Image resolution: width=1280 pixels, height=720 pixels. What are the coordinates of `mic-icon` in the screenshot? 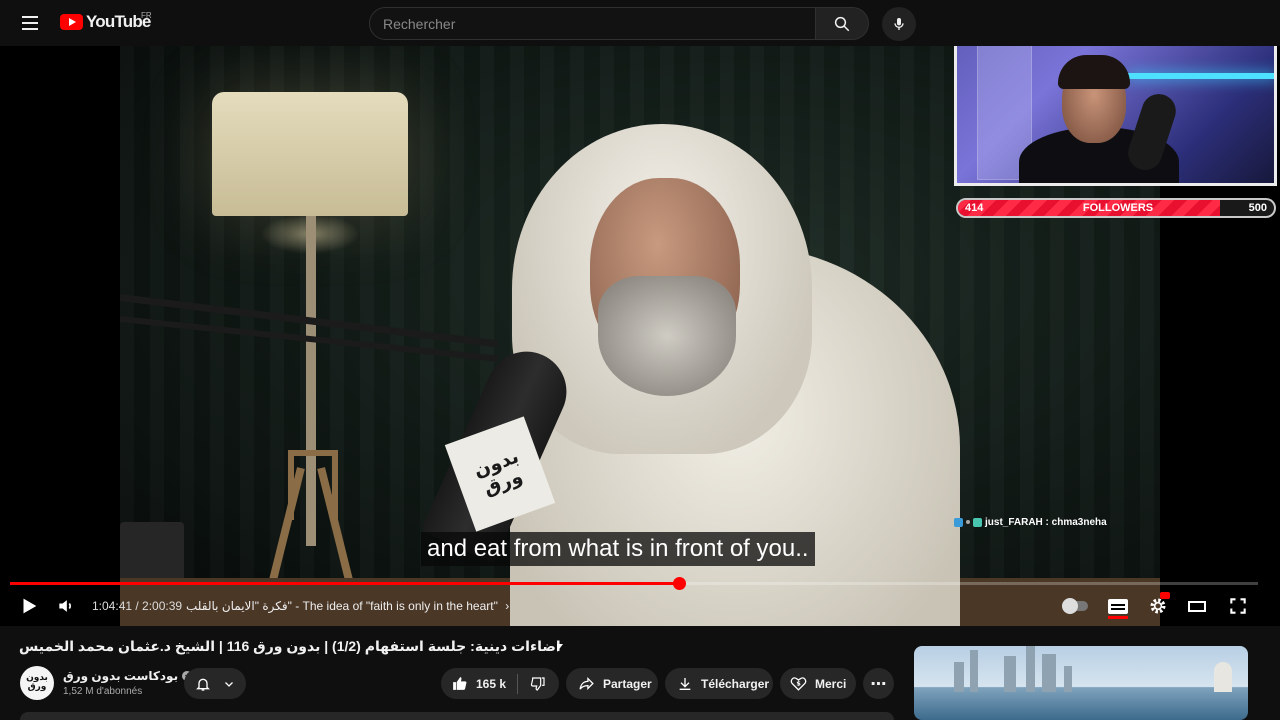 It's located at (899, 24).